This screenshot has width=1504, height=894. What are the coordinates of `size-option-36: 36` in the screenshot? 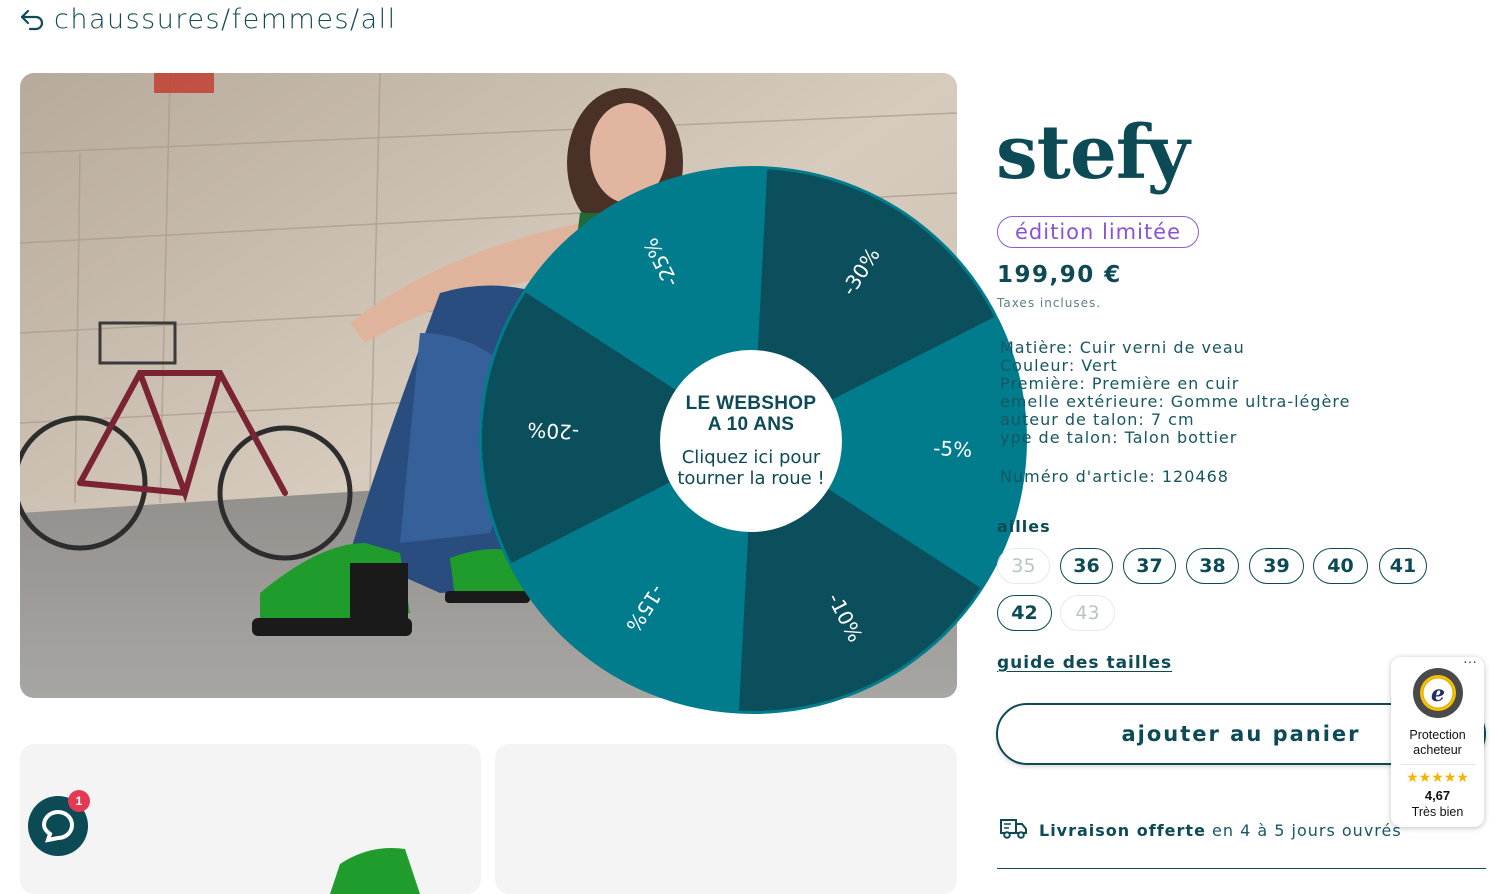 It's located at (1086, 566).